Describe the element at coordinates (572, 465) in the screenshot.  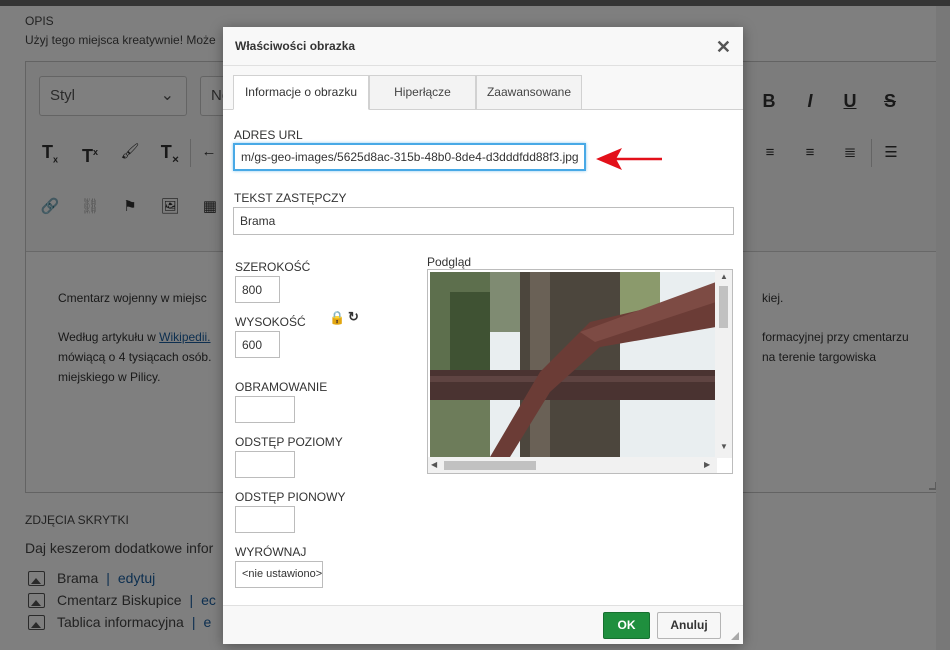
I see `preview-horizontal-scrollbar: ◀ ▶` at that location.